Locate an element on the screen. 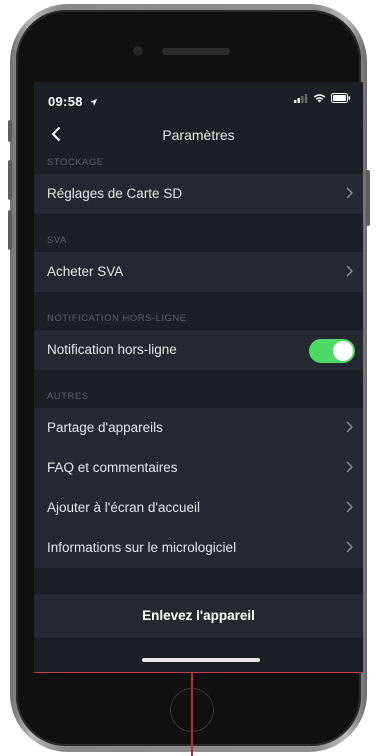 This screenshot has height=756, width=377. firmware-info-row: Informations sur le micrologiciel is located at coordinates (198, 548).